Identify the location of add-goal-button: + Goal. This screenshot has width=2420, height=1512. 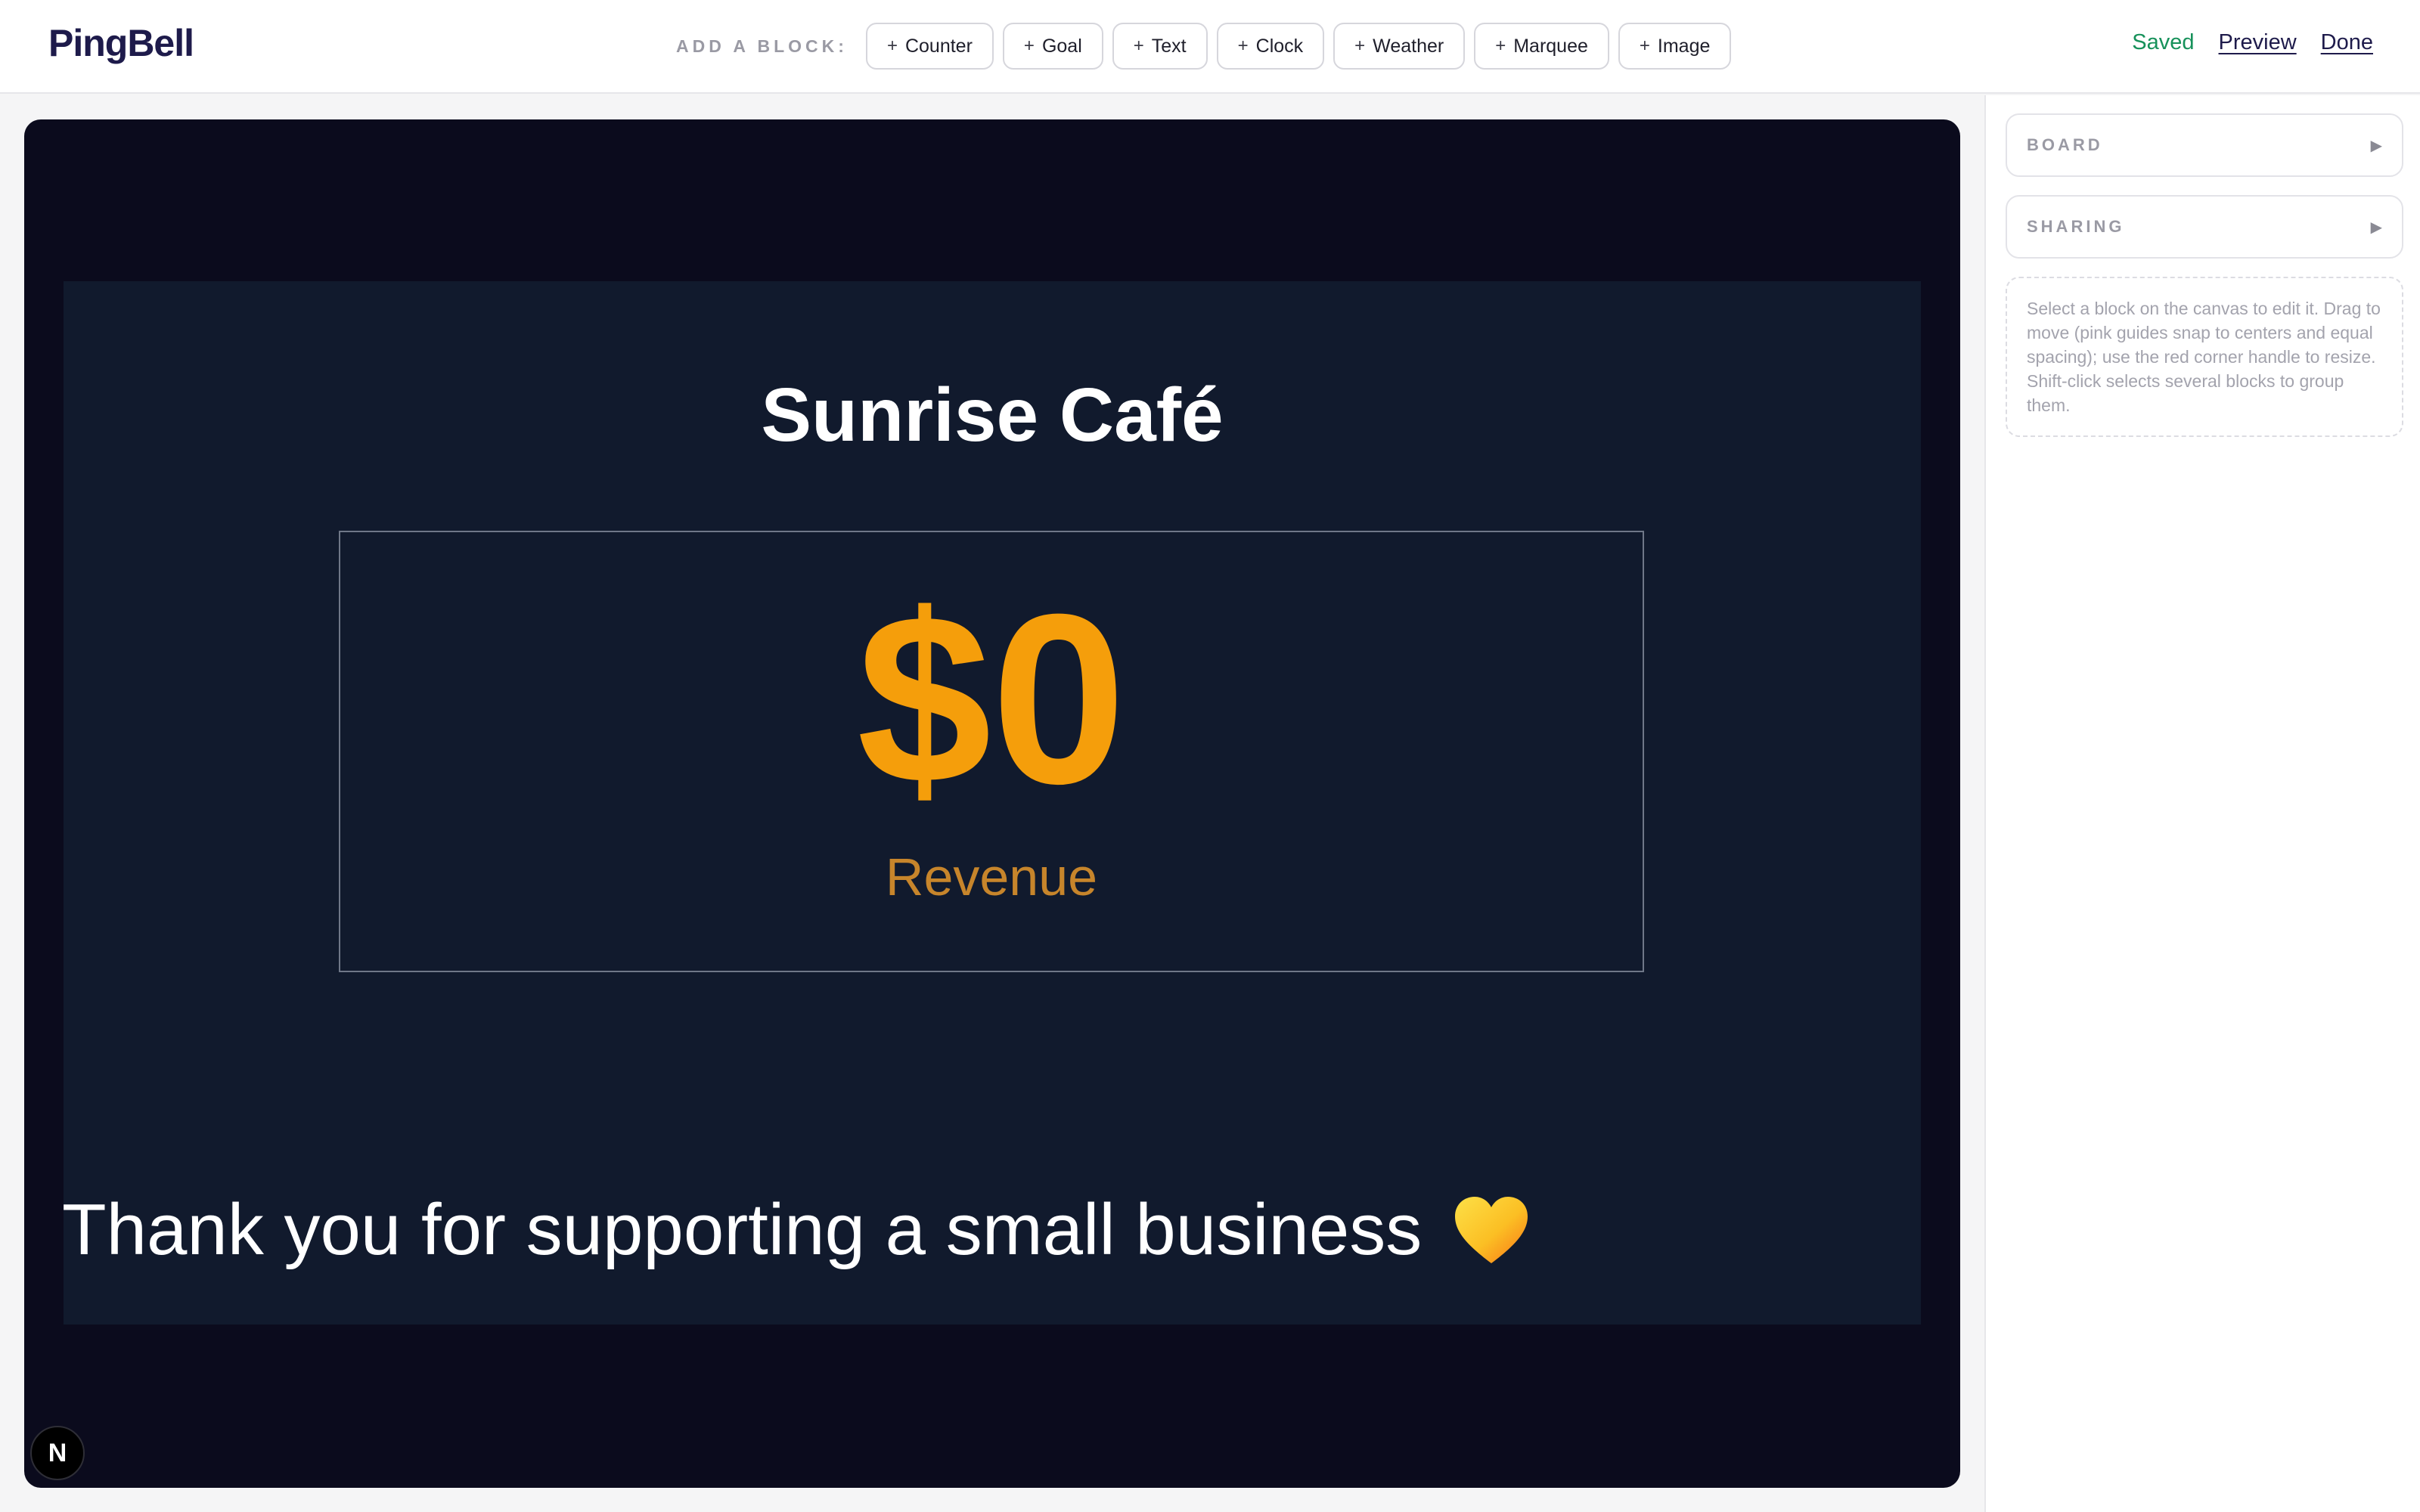
(1052, 46).